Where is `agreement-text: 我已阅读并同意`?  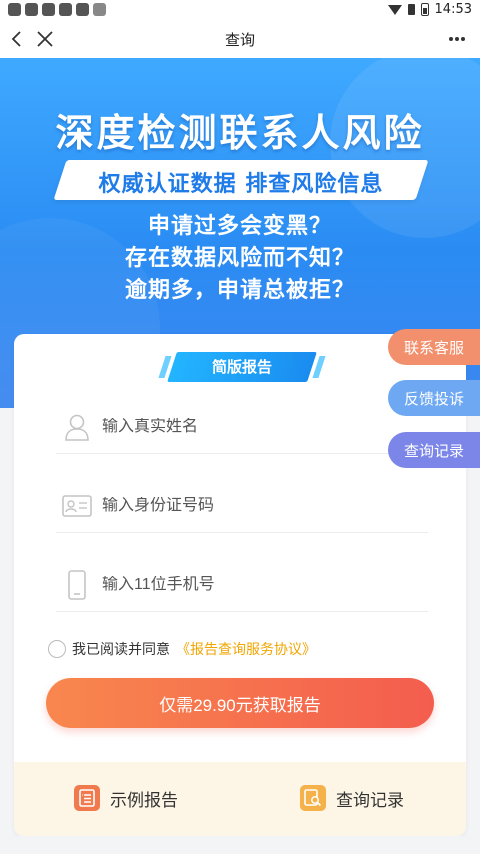
agreement-text: 我已阅读并同意 is located at coordinates (121, 650).